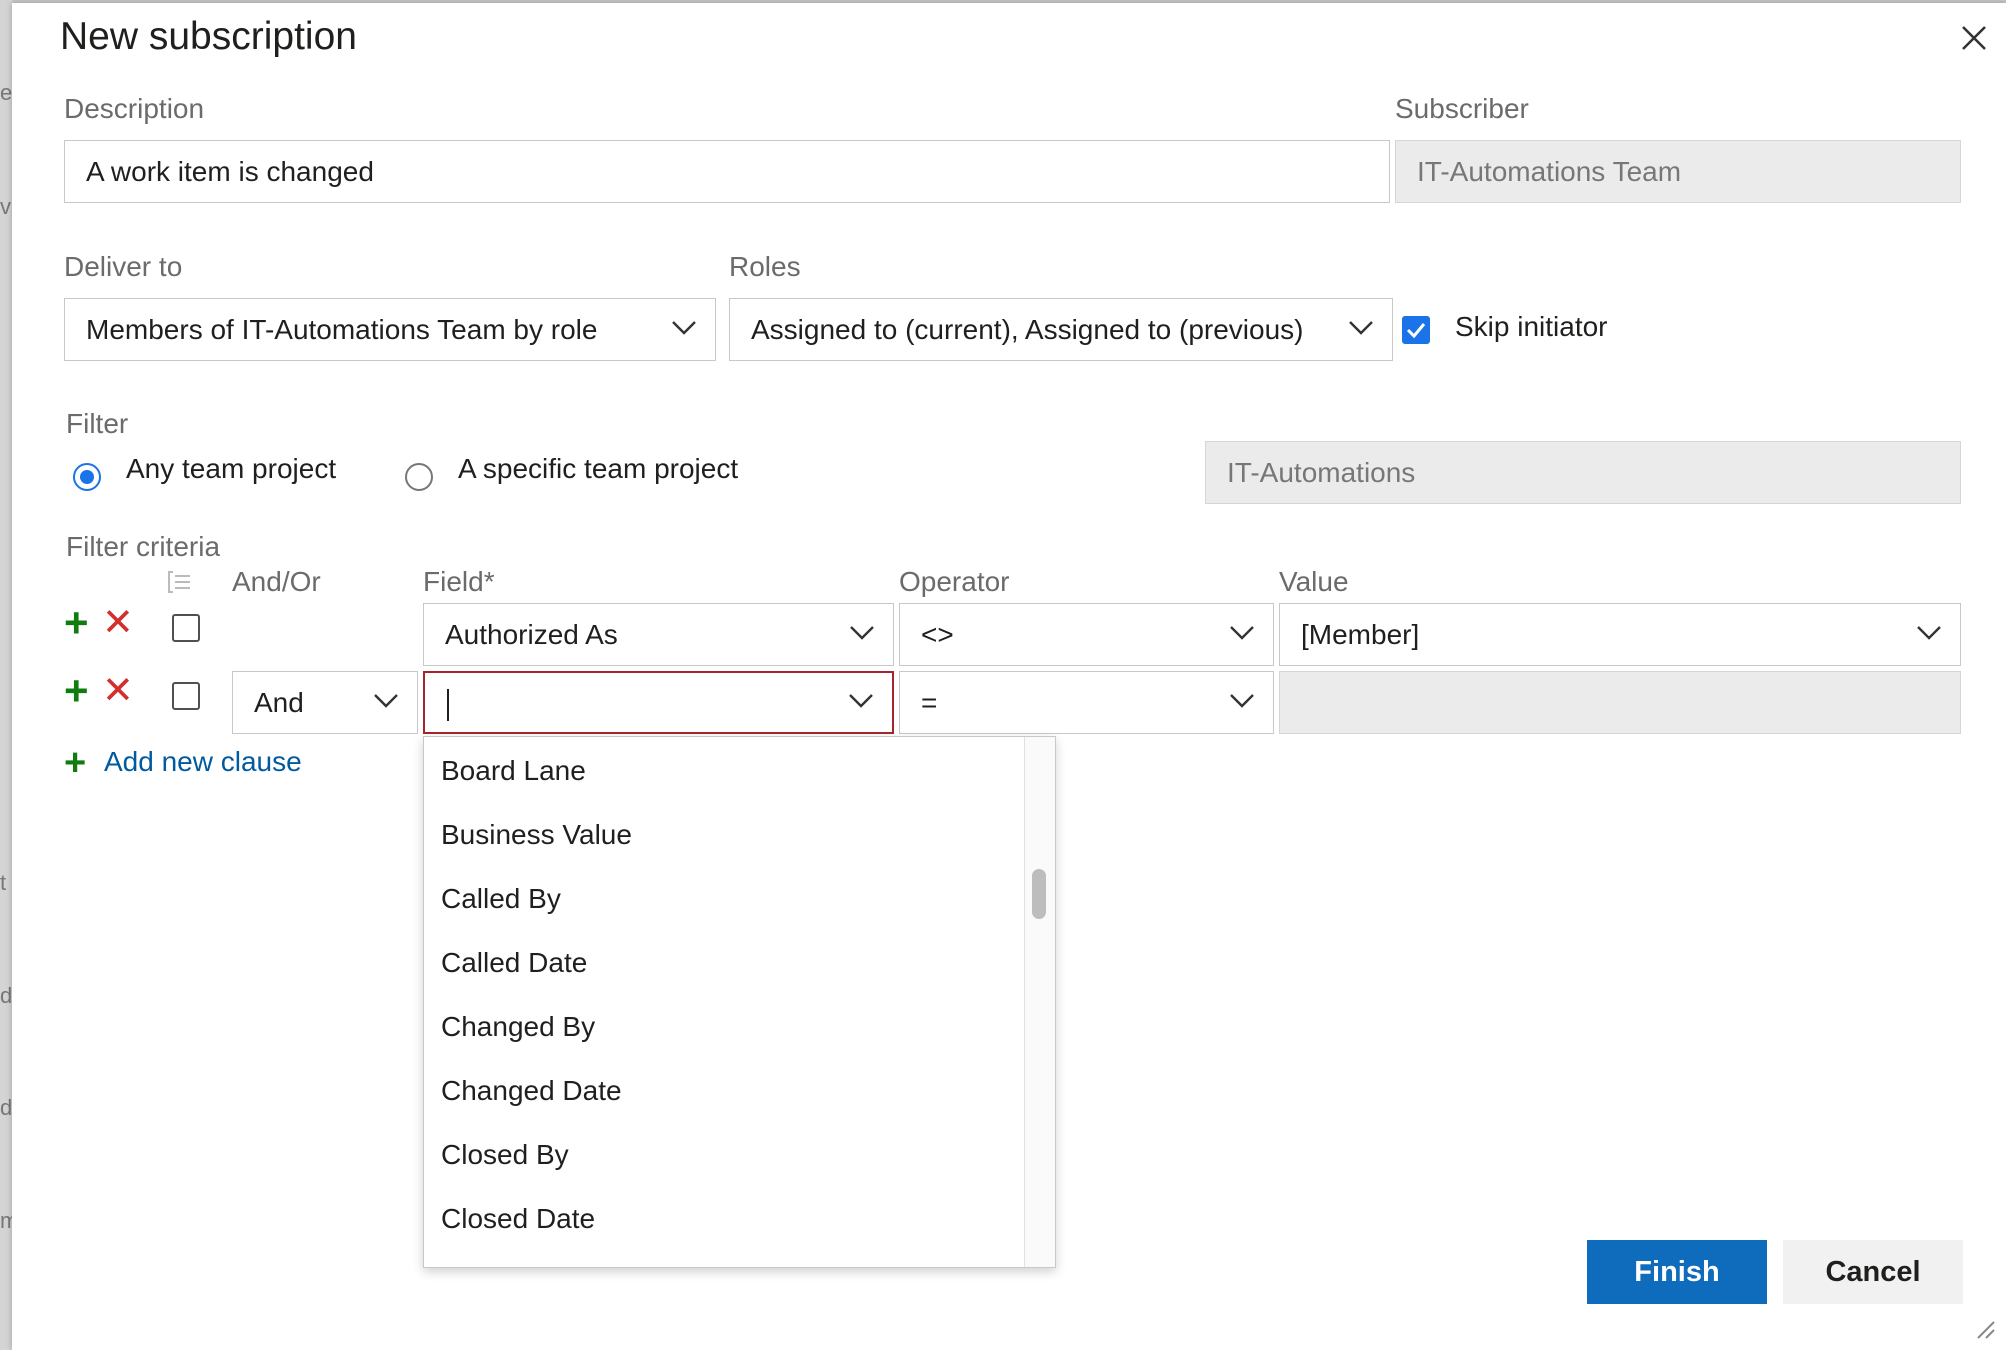 The width and height of the screenshot is (2006, 1350). What do you see at coordinates (937, 634) in the screenshot?
I see `operator-value: <>` at bounding box center [937, 634].